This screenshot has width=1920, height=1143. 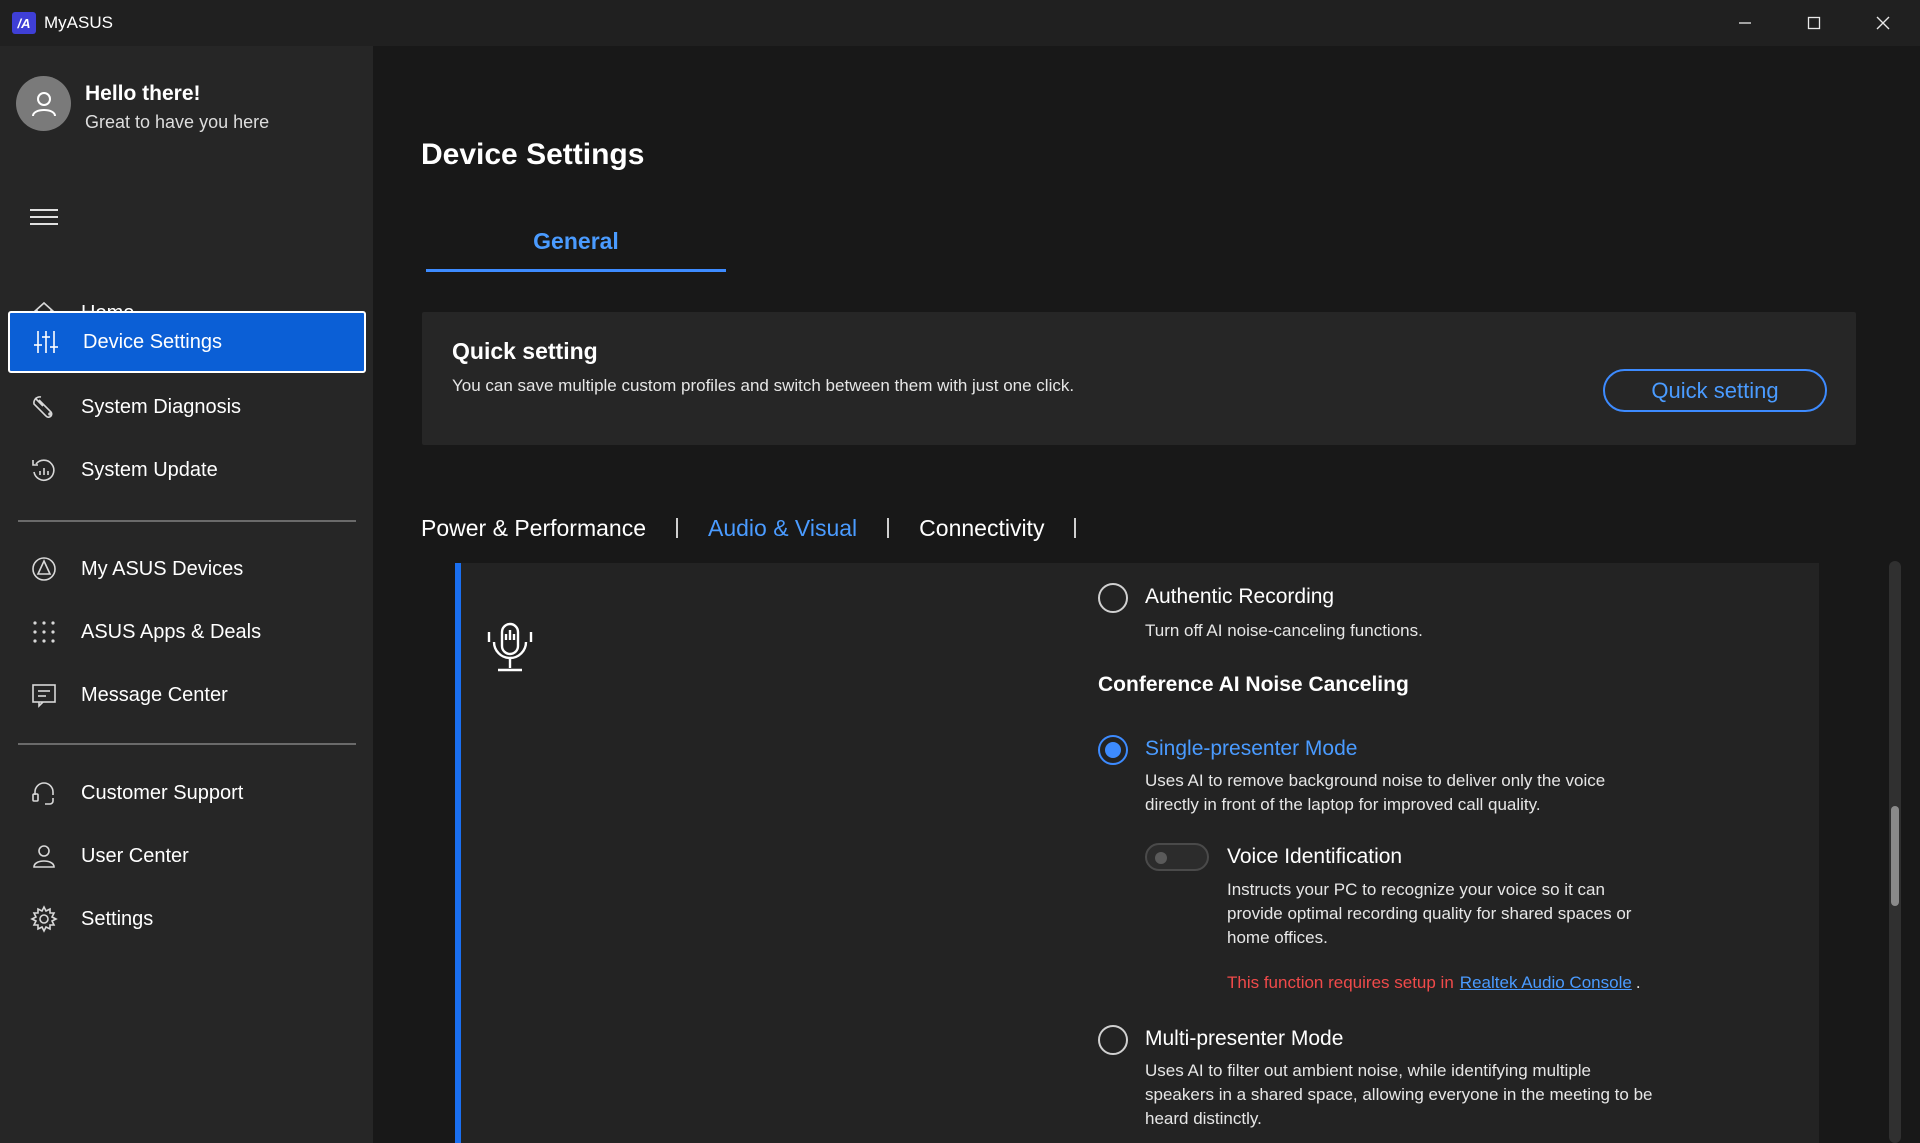 What do you see at coordinates (960, 23) in the screenshot?
I see `title-bar: /A MyASUS` at bounding box center [960, 23].